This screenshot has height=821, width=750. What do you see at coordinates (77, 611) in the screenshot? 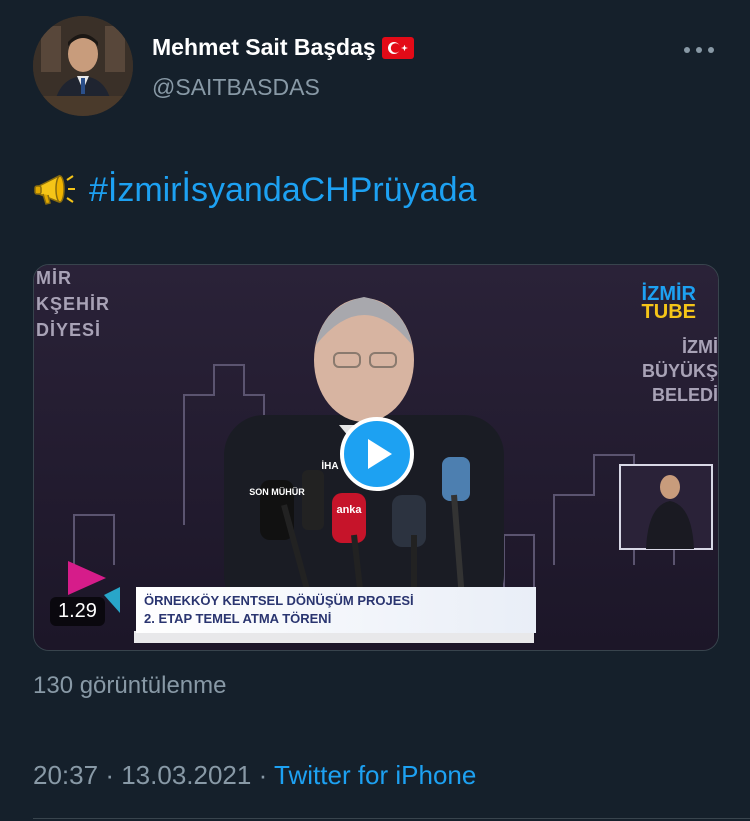
I see `video-duration-badge: 1.29` at bounding box center [77, 611].